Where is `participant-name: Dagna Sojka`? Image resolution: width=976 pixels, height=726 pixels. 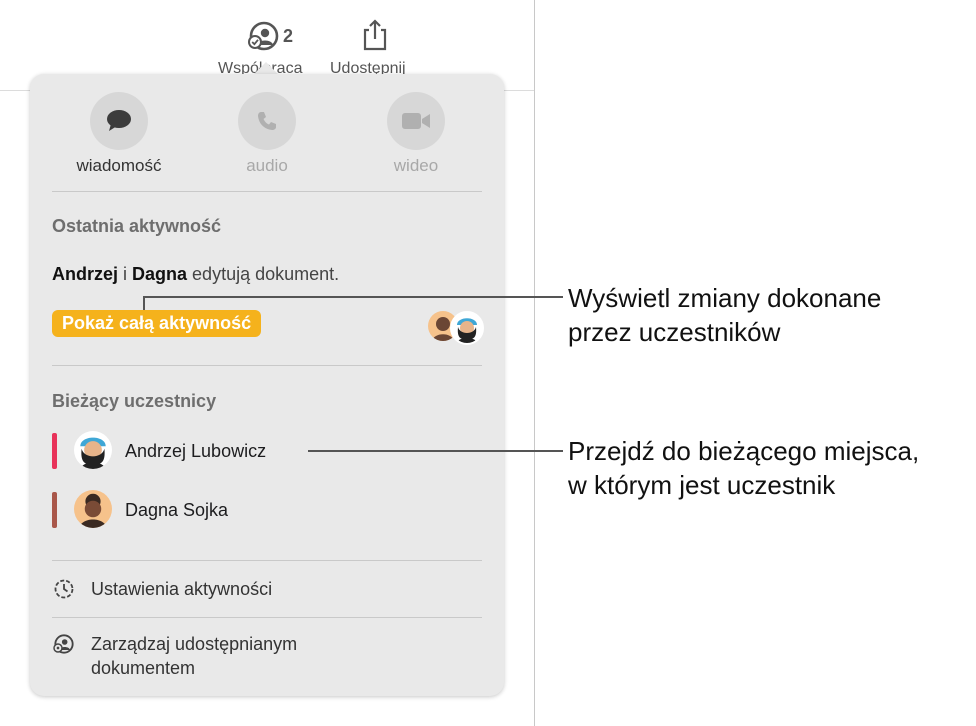
participant-name: Dagna Sojka is located at coordinates (177, 510).